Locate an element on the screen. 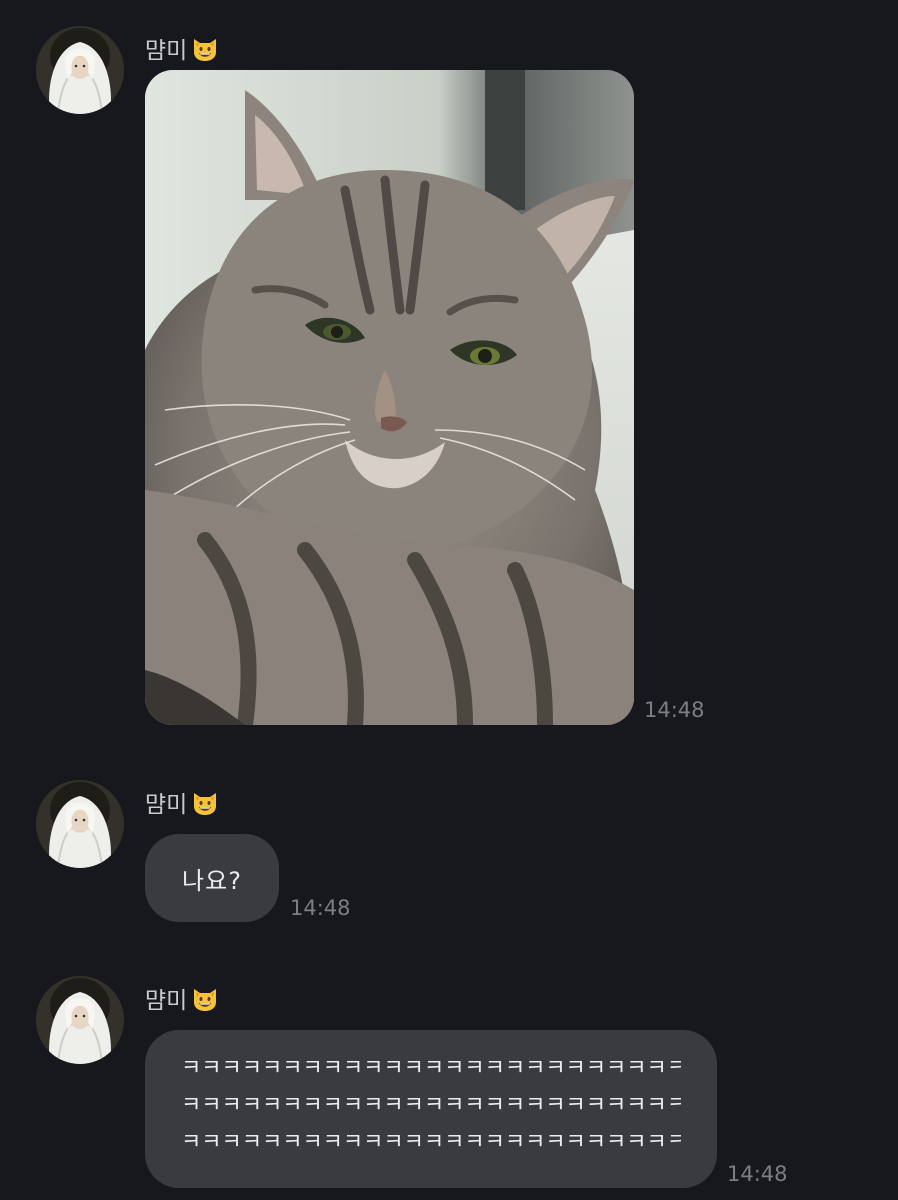 This screenshot has width=898, height=1200. message-bubble: 나요? is located at coordinates (212, 878).